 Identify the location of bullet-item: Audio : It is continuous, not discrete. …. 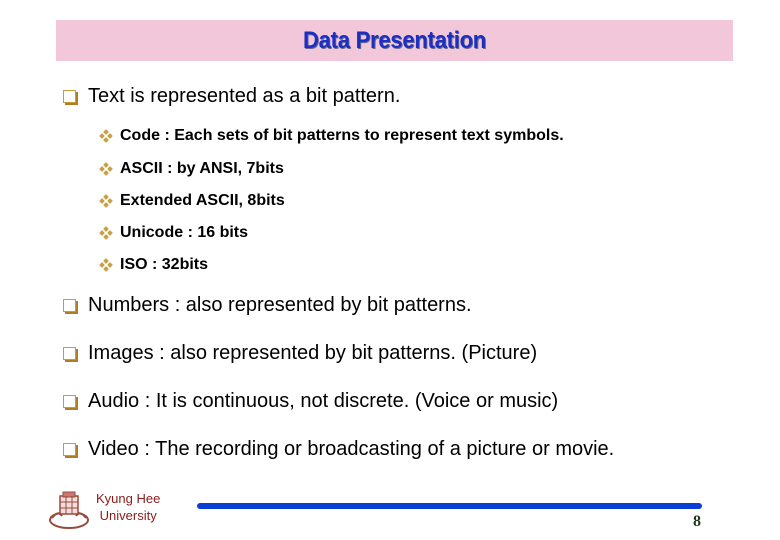
(310, 401).